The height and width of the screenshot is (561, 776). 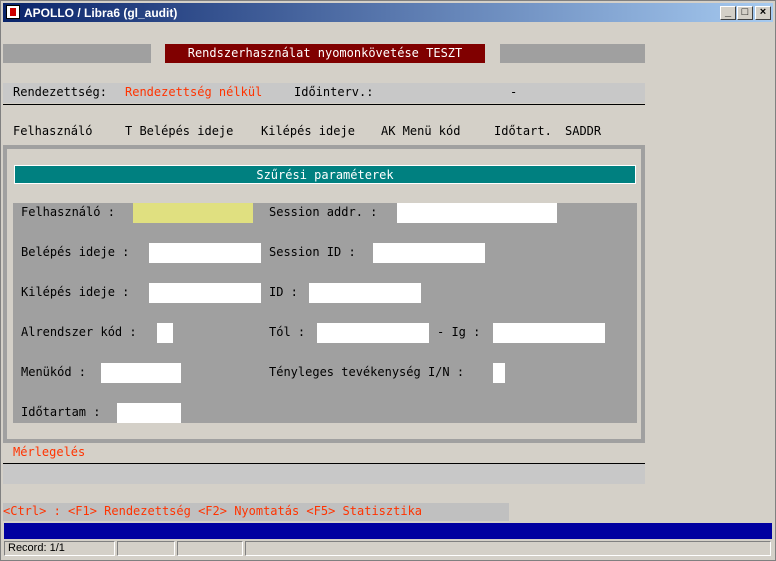 What do you see at coordinates (325, 53) in the screenshot?
I see `page-title: Rendszerhasználat nyomonkövetése TESZT` at bounding box center [325, 53].